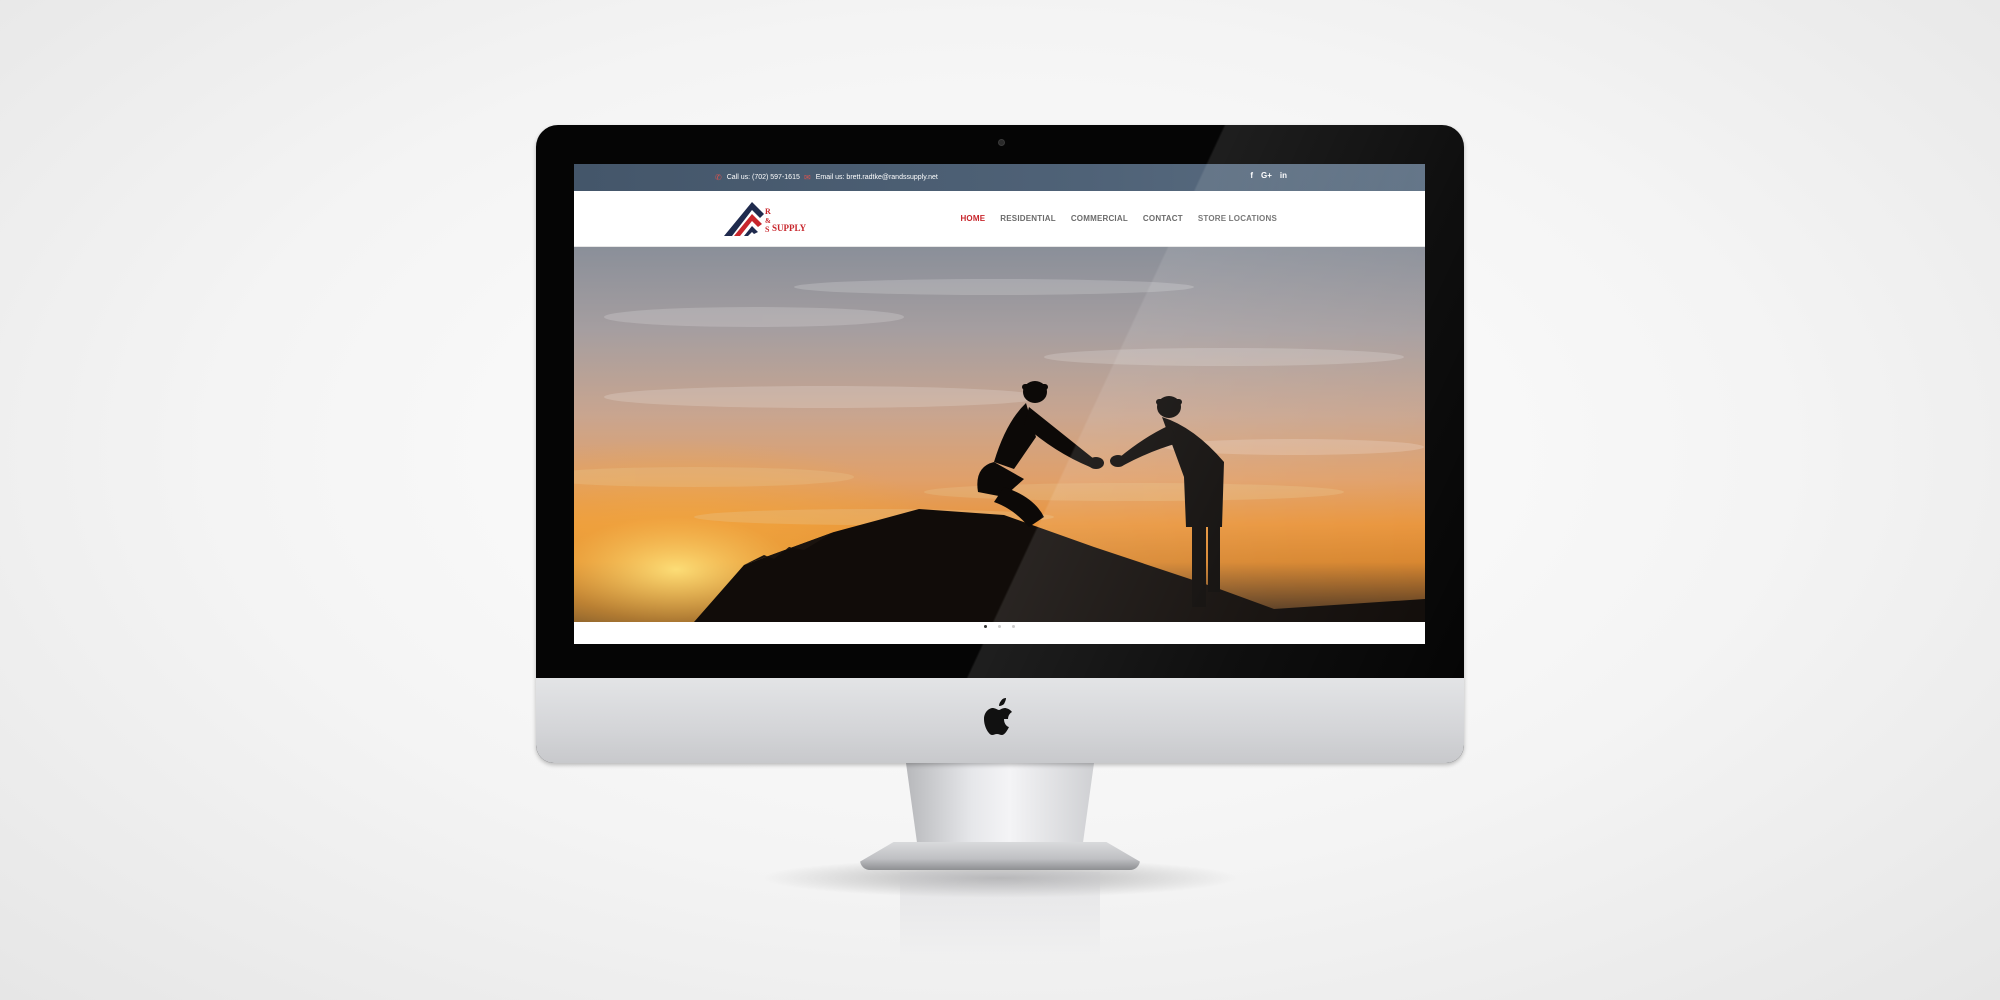 The height and width of the screenshot is (1000, 2000). What do you see at coordinates (1028, 218) in the screenshot?
I see `nav-residential: RESIDENTIAL` at bounding box center [1028, 218].